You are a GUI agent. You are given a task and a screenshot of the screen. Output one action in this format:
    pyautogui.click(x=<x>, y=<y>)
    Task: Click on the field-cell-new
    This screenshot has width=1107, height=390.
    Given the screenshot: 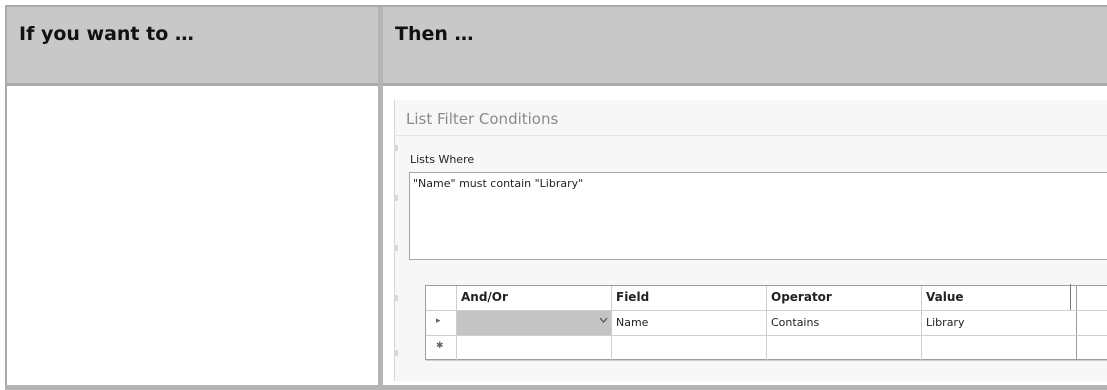 What is the action you would take?
    pyautogui.click(x=689, y=348)
    